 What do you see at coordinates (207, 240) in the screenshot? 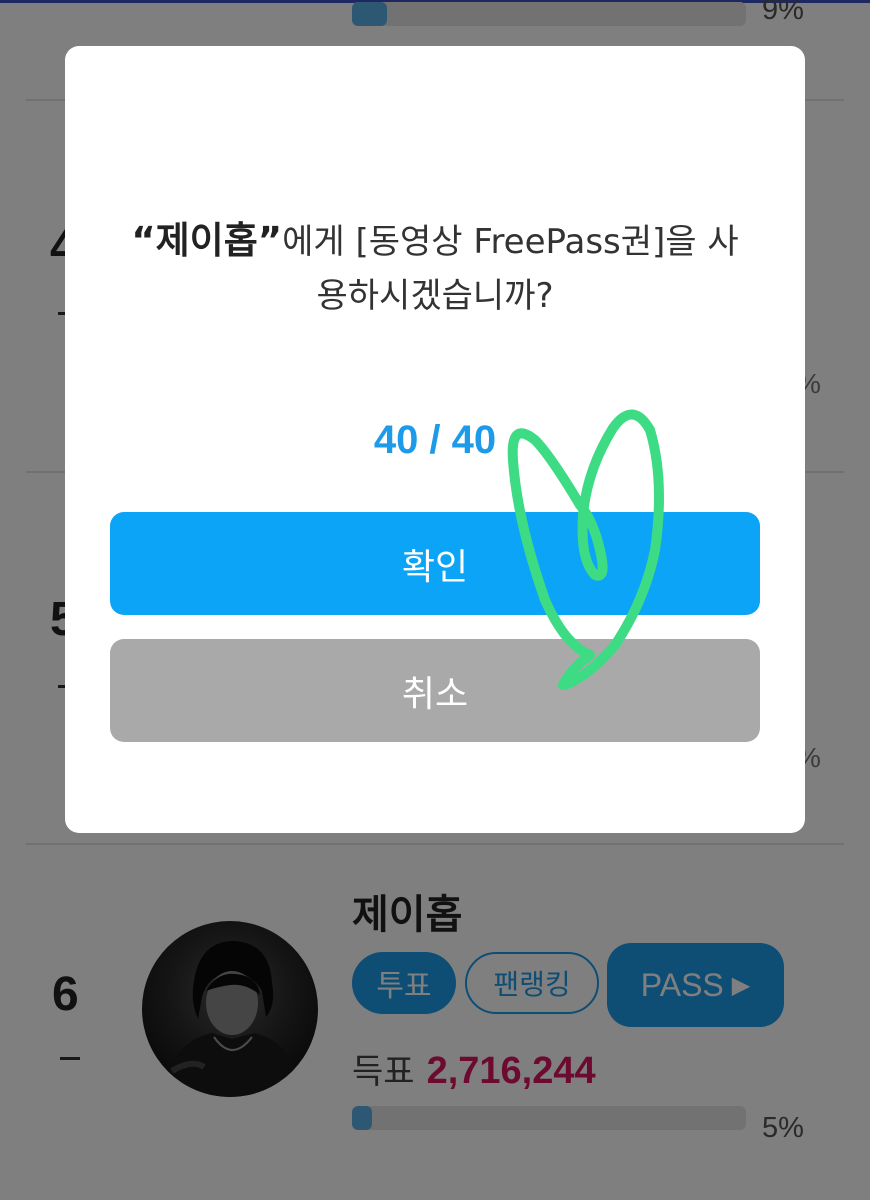
I see `dialog-artist-name: “제이홉”` at bounding box center [207, 240].